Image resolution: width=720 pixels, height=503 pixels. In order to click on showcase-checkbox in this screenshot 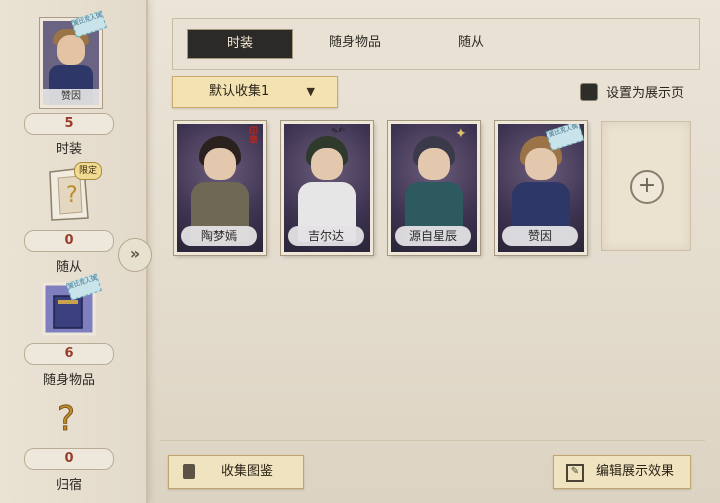, I will do `click(589, 92)`.